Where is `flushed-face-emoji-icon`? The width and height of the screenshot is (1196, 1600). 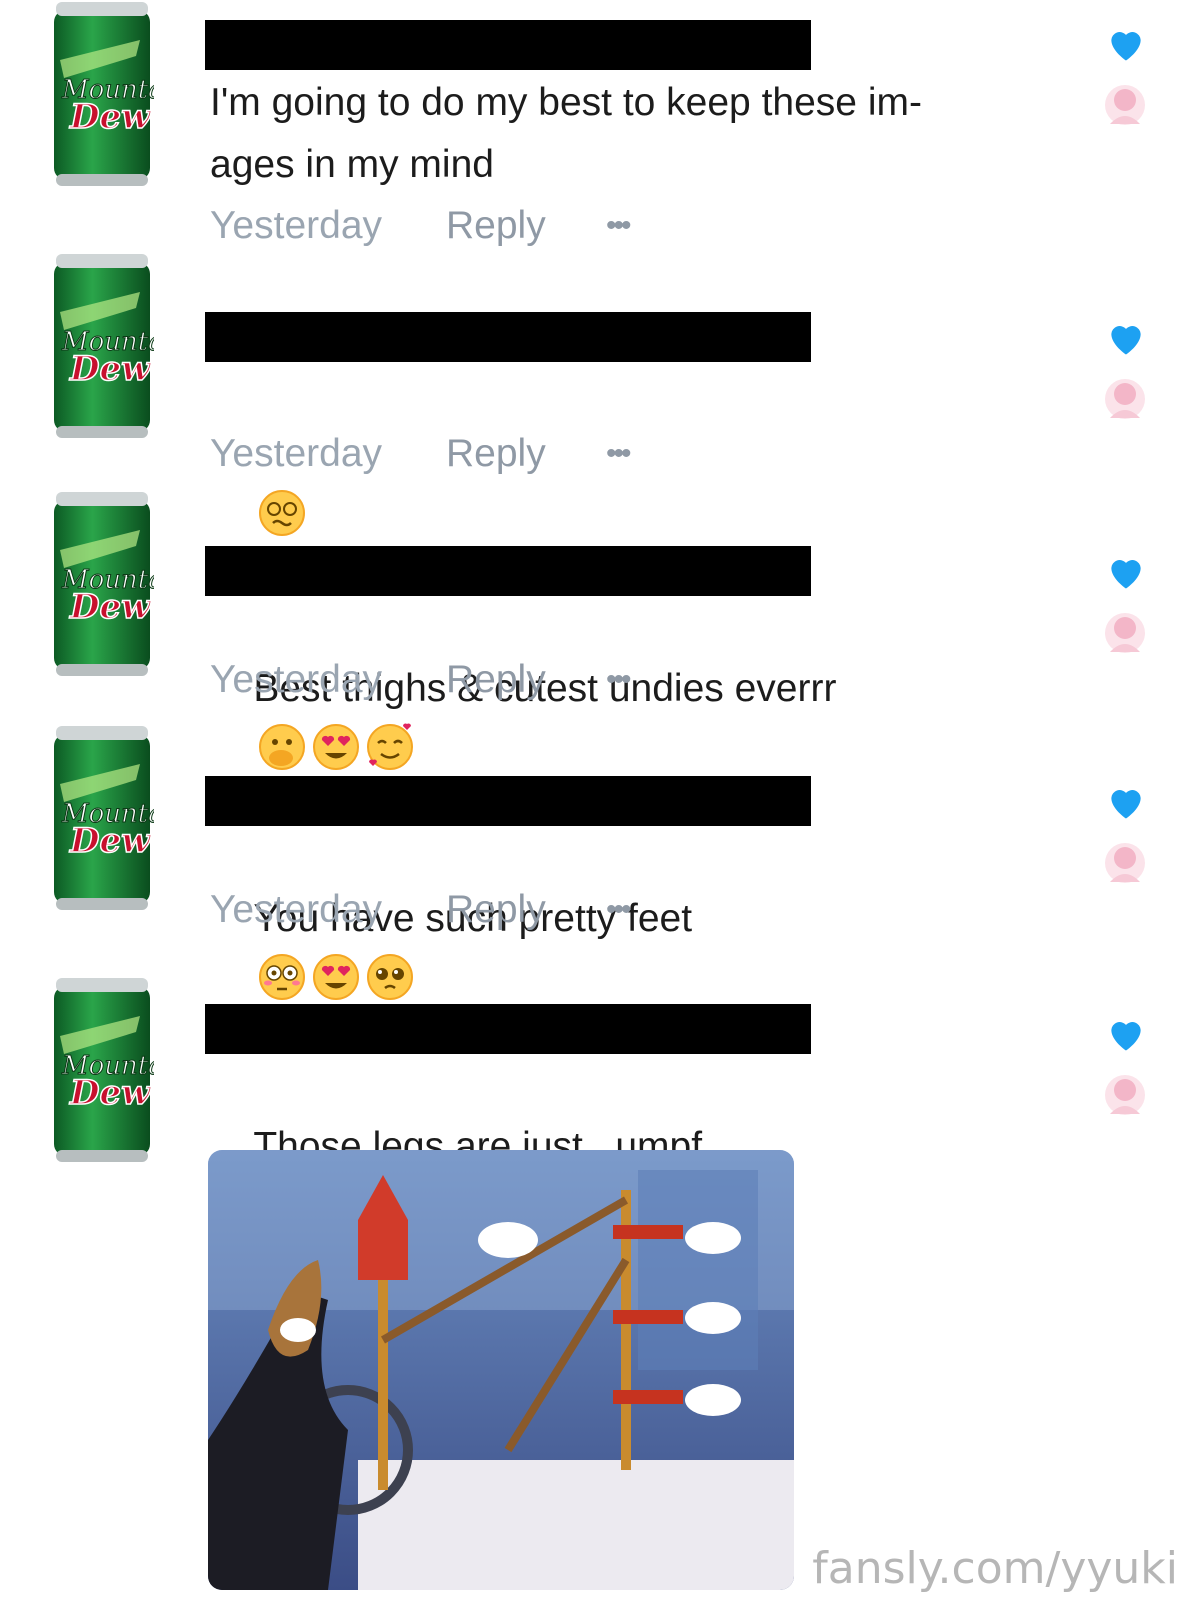 flushed-face-emoji-icon is located at coordinates (282, 977).